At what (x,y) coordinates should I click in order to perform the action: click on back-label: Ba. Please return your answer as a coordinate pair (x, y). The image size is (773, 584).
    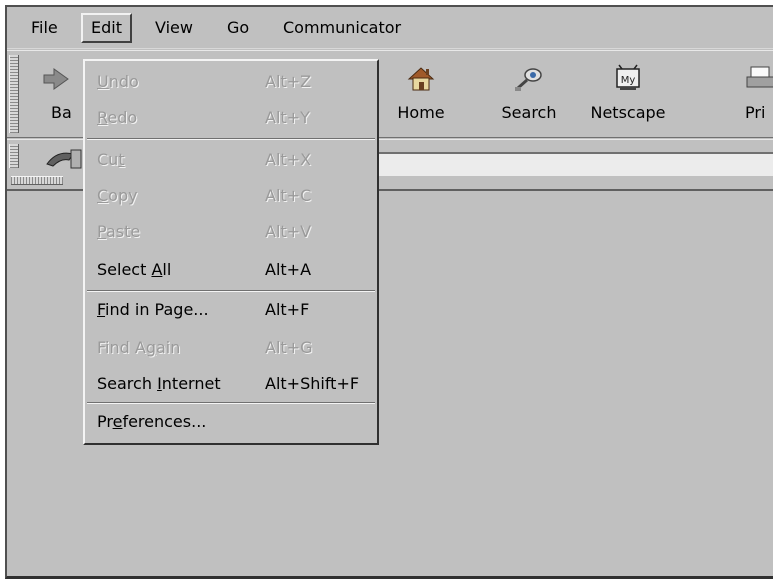
    Looking at the image, I should click on (61, 112).